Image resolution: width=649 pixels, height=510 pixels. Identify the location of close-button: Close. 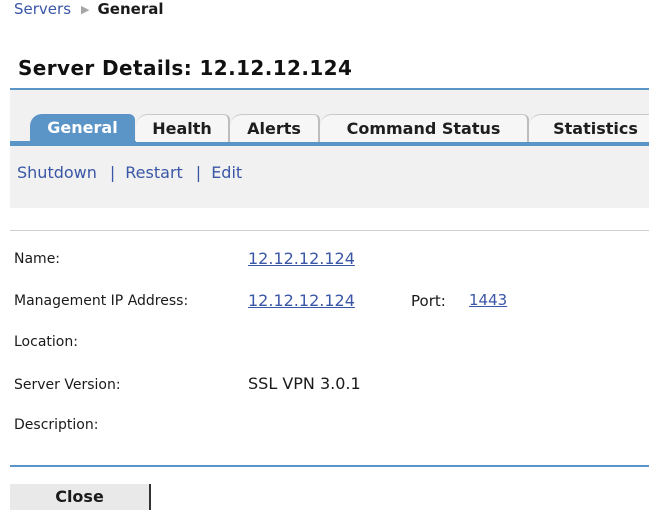
(80, 497).